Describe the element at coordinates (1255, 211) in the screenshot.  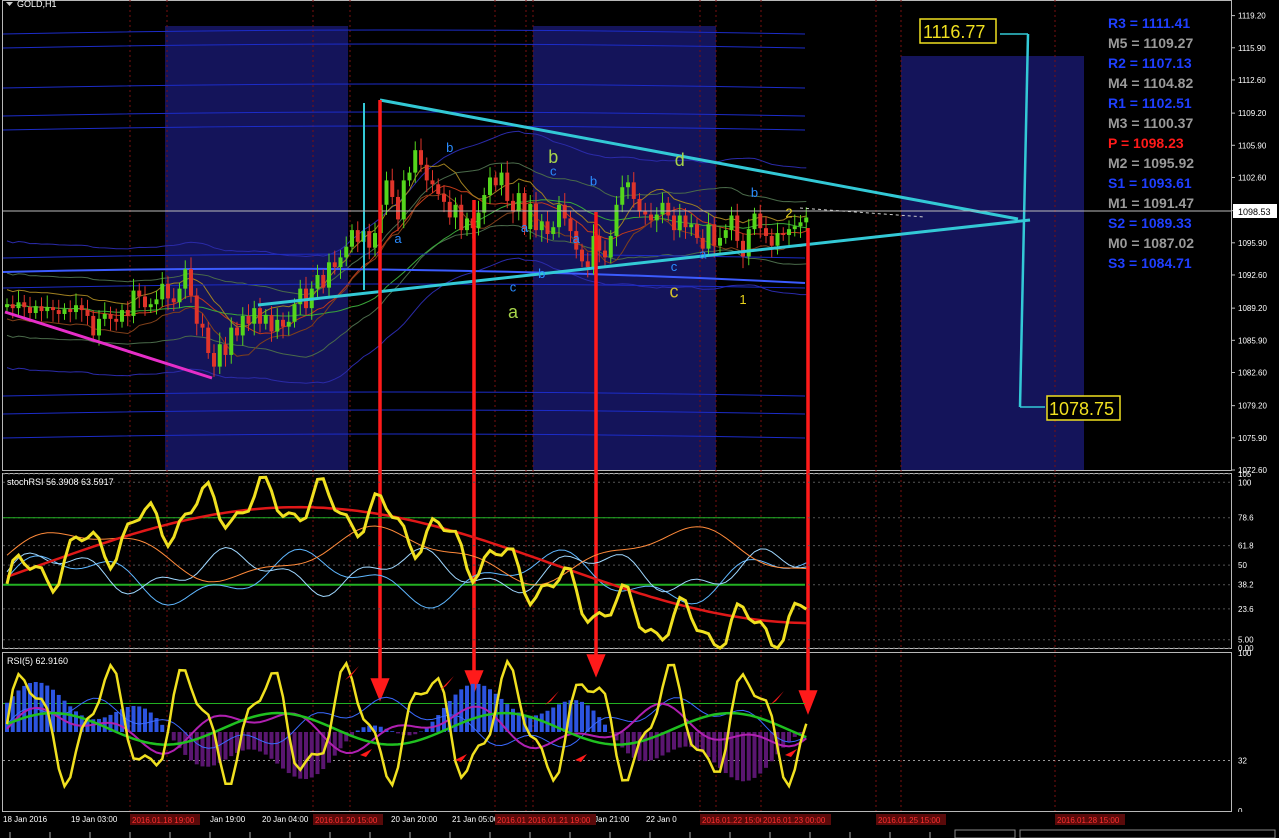
I see `current-price-badge: 1098.53` at that location.